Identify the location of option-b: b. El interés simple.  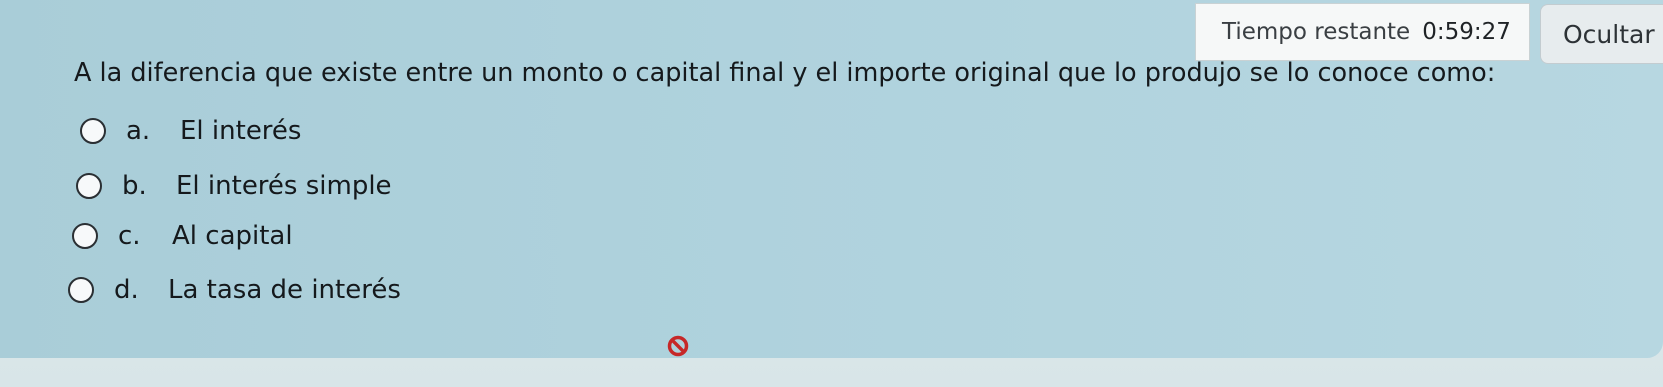
(234, 186).